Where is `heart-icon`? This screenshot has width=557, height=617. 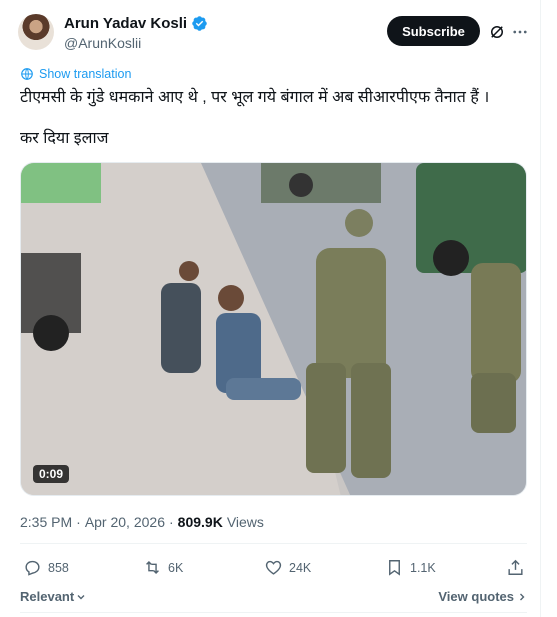
heart-icon is located at coordinates (273, 567).